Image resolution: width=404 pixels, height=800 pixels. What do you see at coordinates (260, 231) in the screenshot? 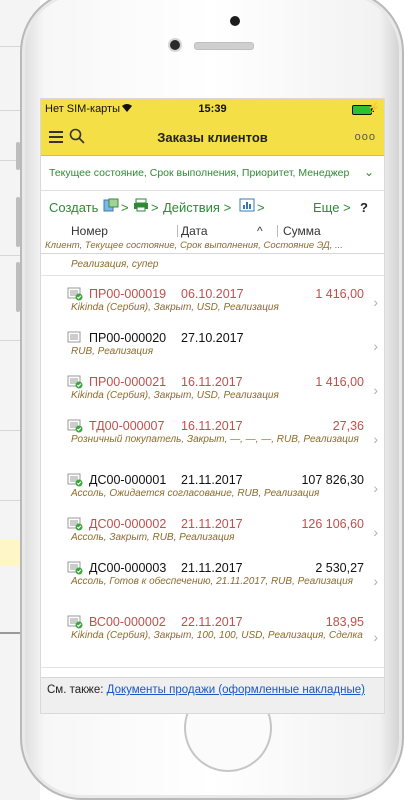
I see `sort-ascending-icon: ^` at bounding box center [260, 231].